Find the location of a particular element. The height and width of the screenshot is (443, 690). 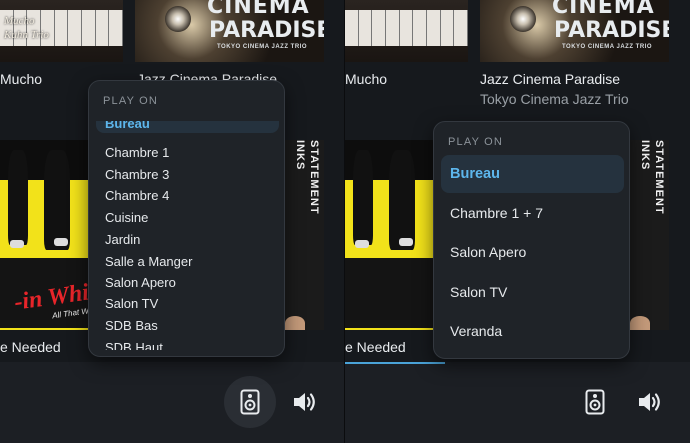

album-title: Jazz Cinema Paradise is located at coordinates (550, 79).